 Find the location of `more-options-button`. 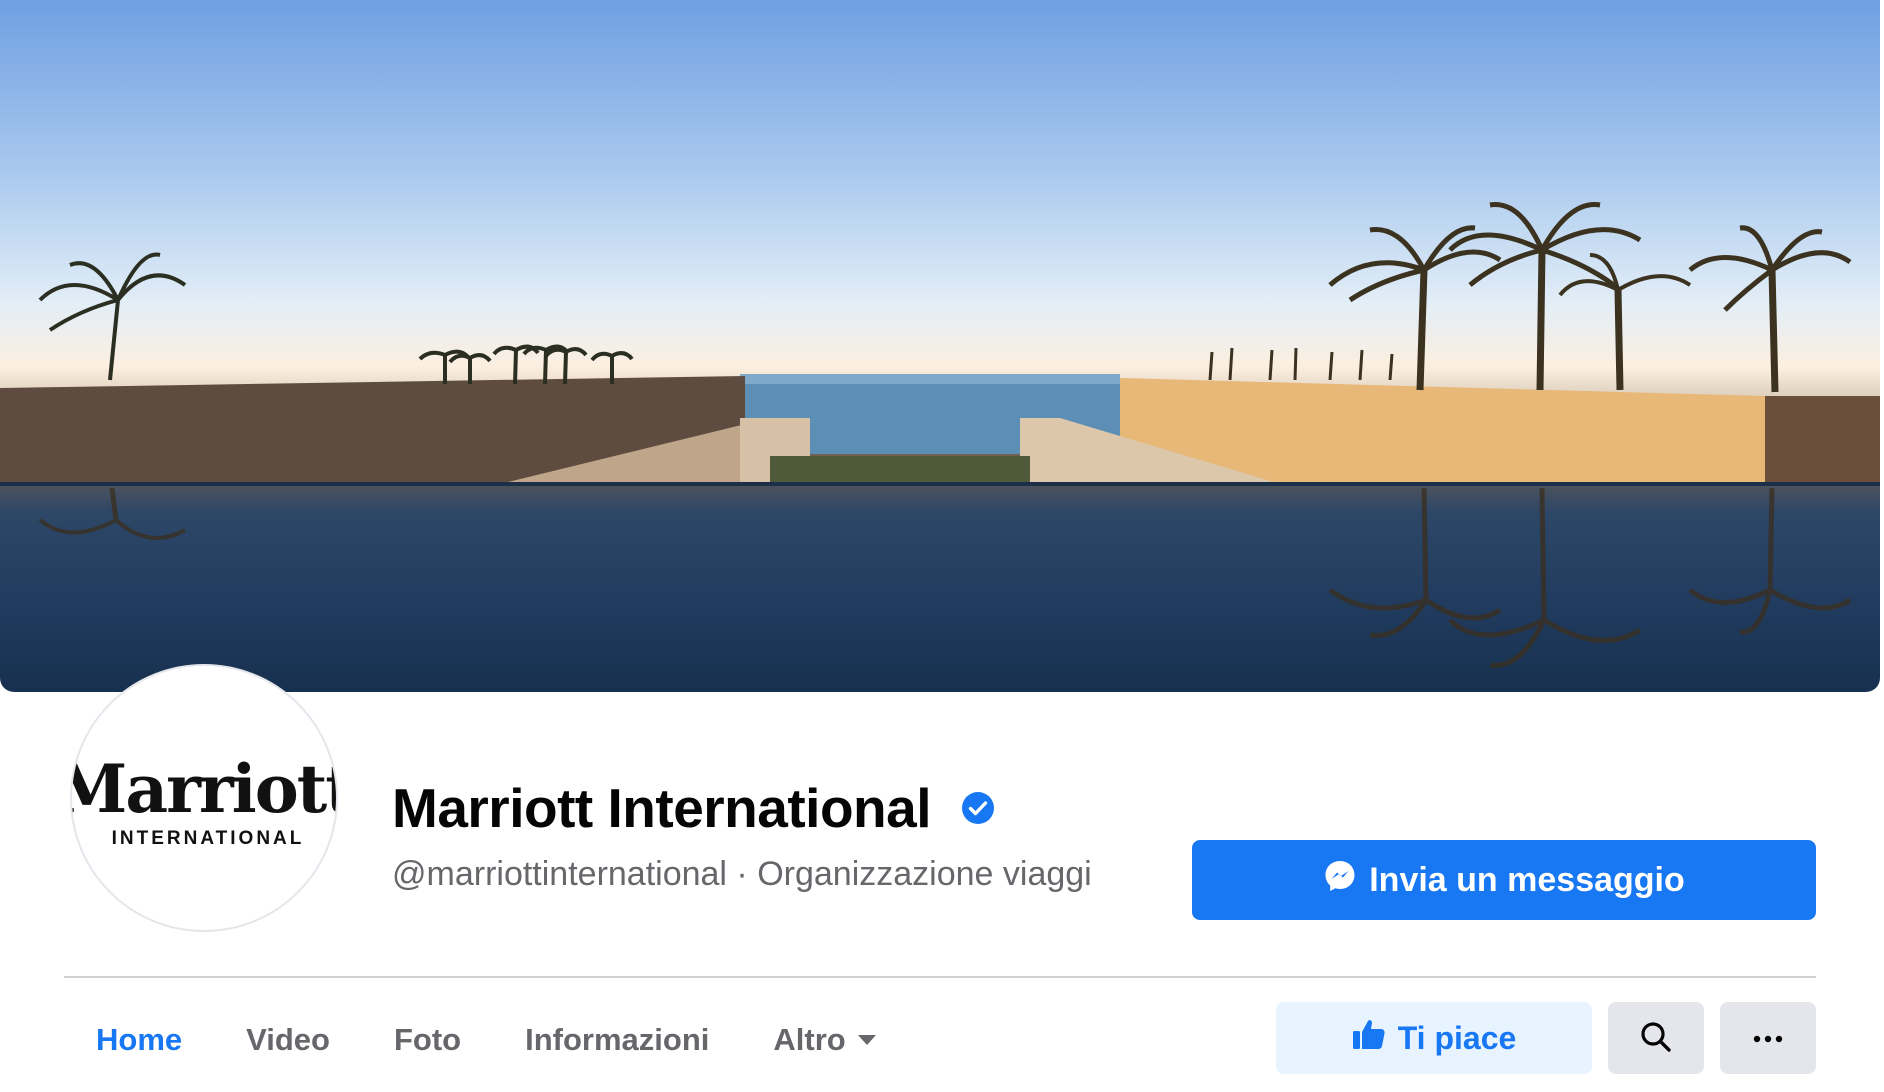

more-options-button is located at coordinates (1768, 1038).